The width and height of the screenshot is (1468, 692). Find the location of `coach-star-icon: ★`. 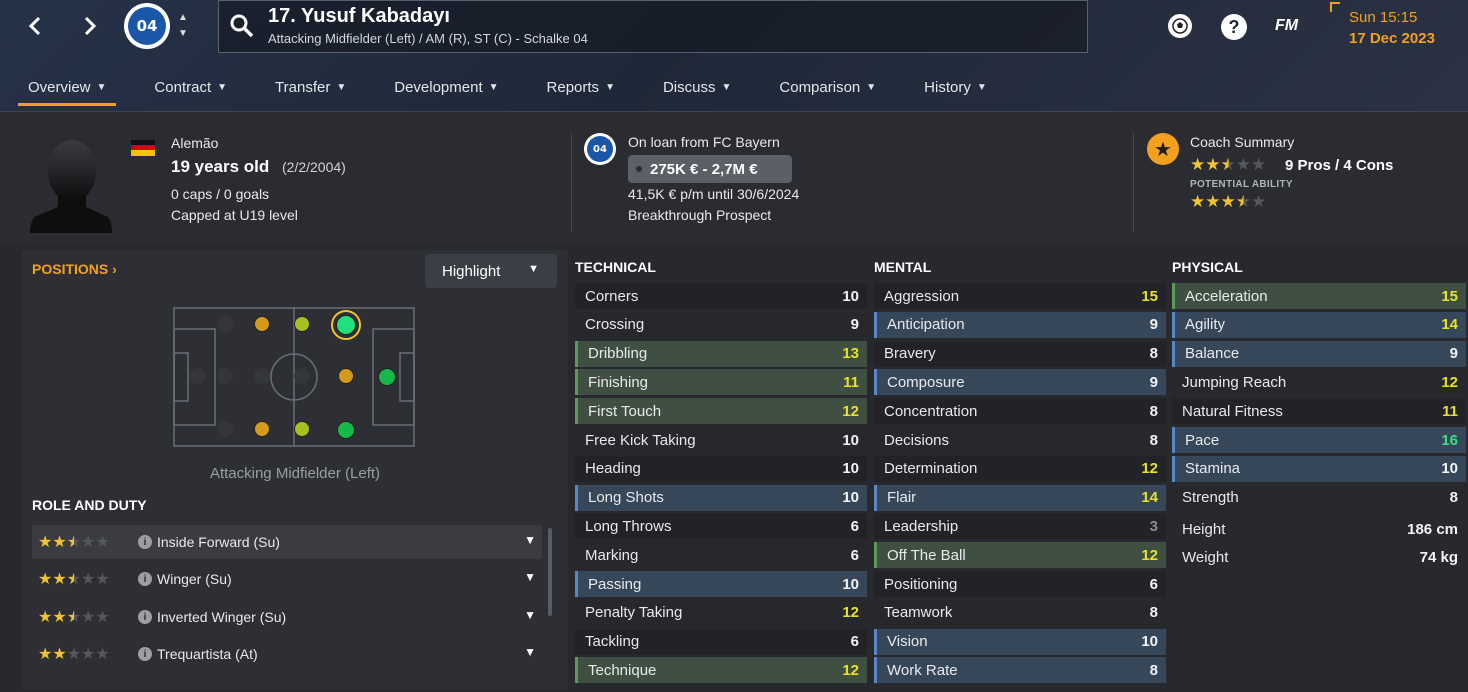

coach-star-icon: ★ is located at coordinates (1163, 149).